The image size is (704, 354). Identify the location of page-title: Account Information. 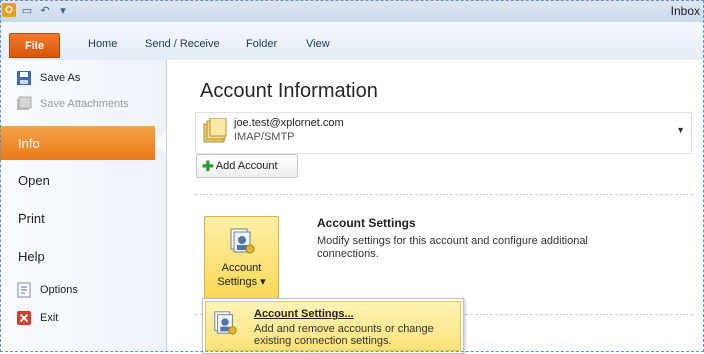
(289, 91).